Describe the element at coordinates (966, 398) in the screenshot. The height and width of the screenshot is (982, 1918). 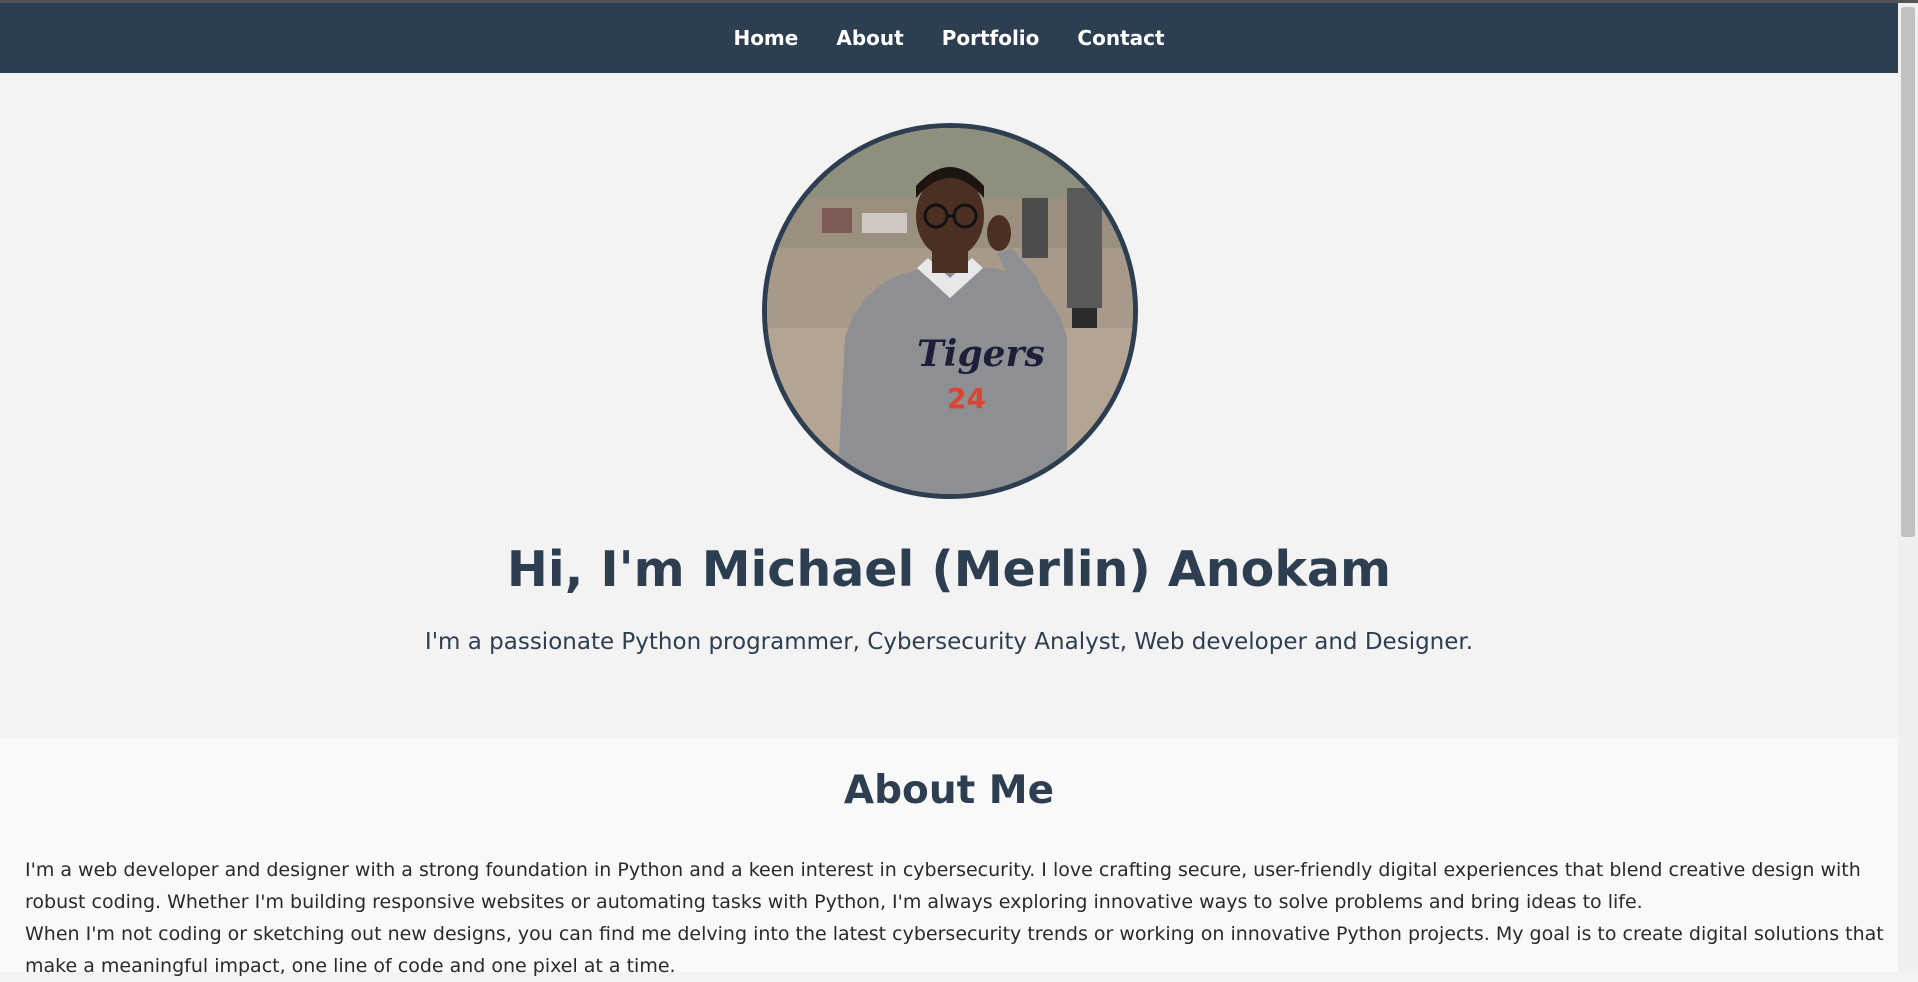
I see `svg-text: 24` at that location.